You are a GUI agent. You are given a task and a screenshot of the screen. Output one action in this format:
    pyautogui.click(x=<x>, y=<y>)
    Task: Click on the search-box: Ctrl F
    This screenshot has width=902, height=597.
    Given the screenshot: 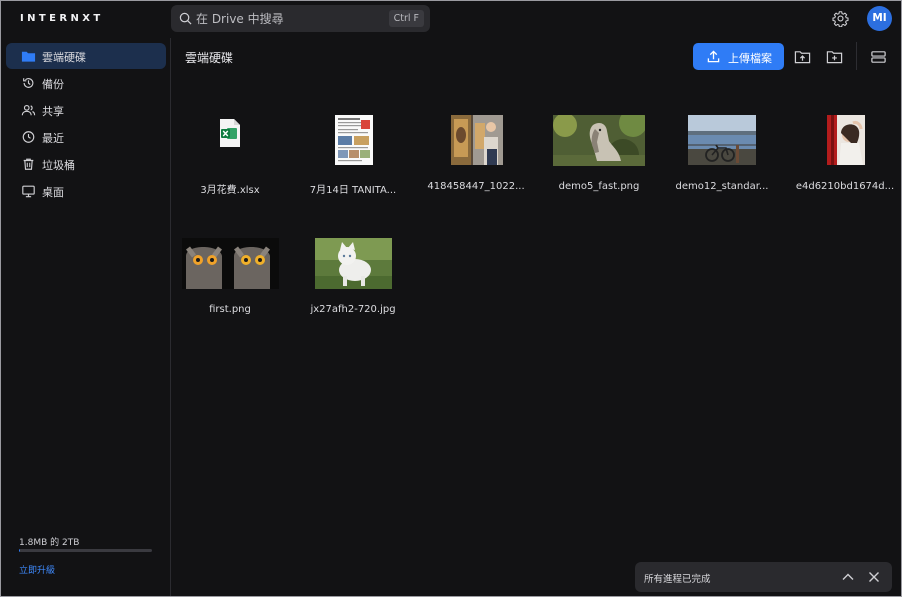 What is the action you would take?
    pyautogui.click(x=300, y=18)
    